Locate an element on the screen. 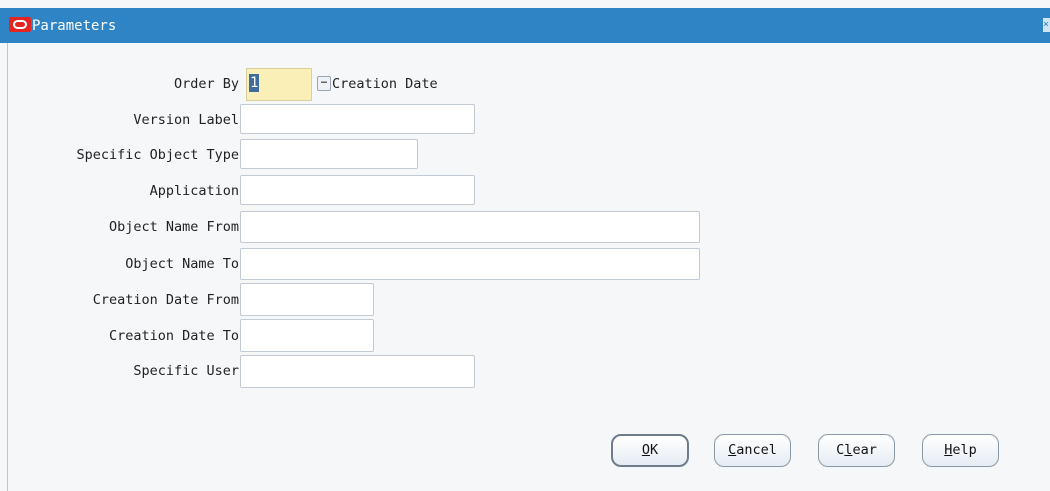 This screenshot has width=1050, height=491. order-by-label: Order By is located at coordinates (206, 84).